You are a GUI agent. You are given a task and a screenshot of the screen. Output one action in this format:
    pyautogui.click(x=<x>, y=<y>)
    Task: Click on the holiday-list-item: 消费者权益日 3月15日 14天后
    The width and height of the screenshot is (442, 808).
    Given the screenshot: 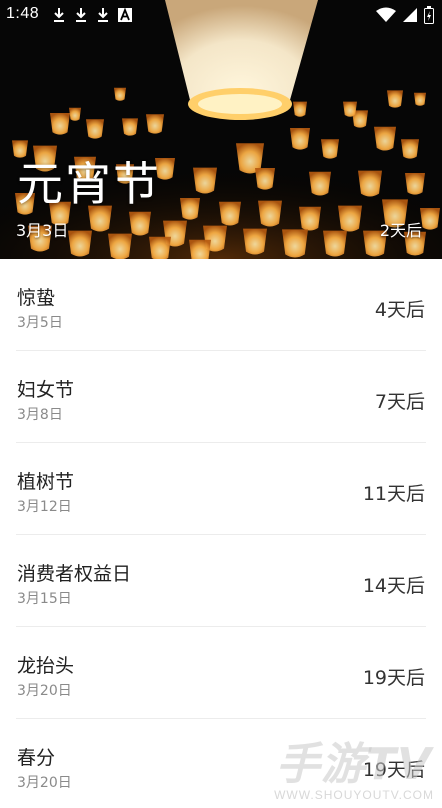 What is the action you would take?
    pyautogui.click(x=221, y=581)
    